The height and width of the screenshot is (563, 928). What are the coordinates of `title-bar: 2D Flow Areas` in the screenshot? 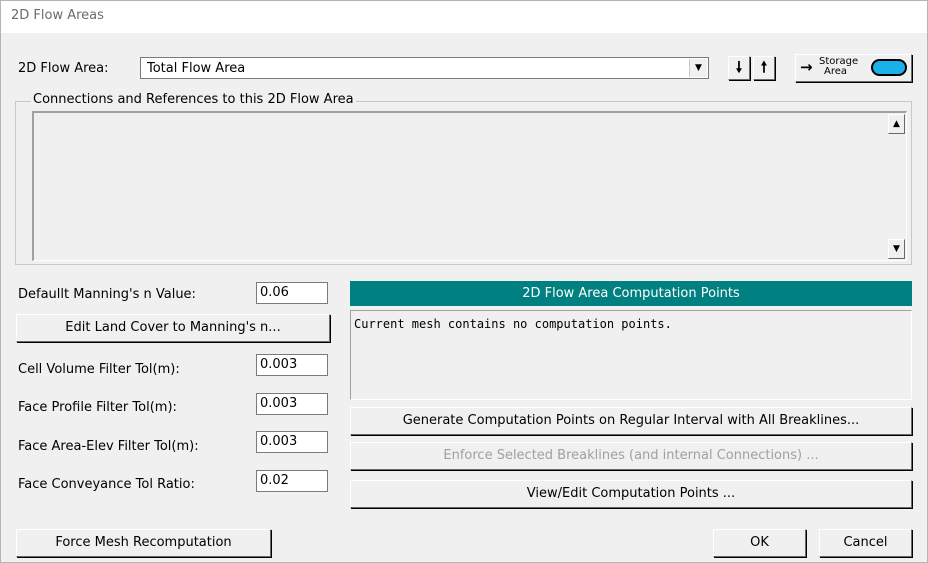 It's located at (464, 17).